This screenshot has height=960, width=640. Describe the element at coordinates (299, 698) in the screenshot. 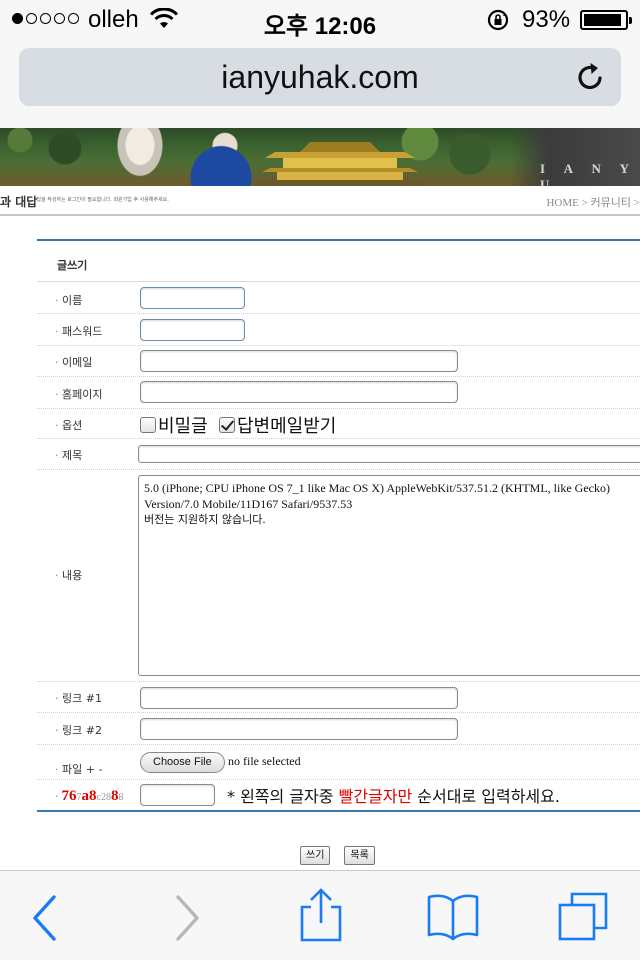

I see `link1-input` at that location.